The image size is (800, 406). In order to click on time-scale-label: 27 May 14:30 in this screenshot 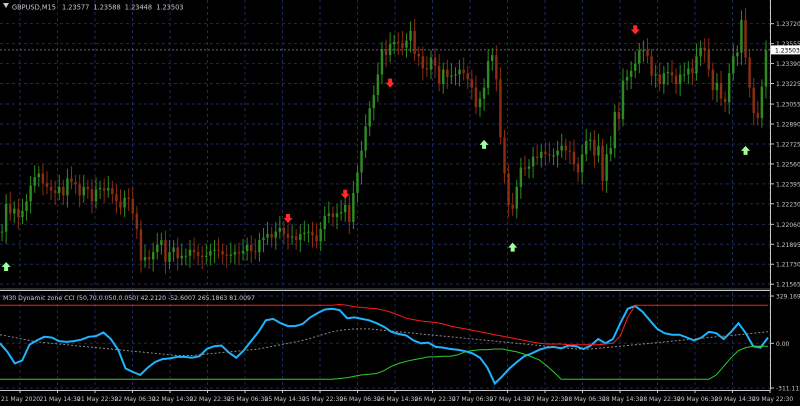, I will do `click(510, 399)`.